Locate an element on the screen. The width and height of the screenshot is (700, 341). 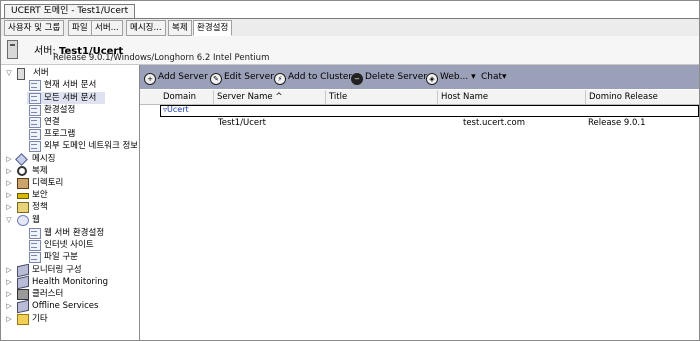
tab-people-groups: 사용자 및 그룹 is located at coordinates (34, 28).